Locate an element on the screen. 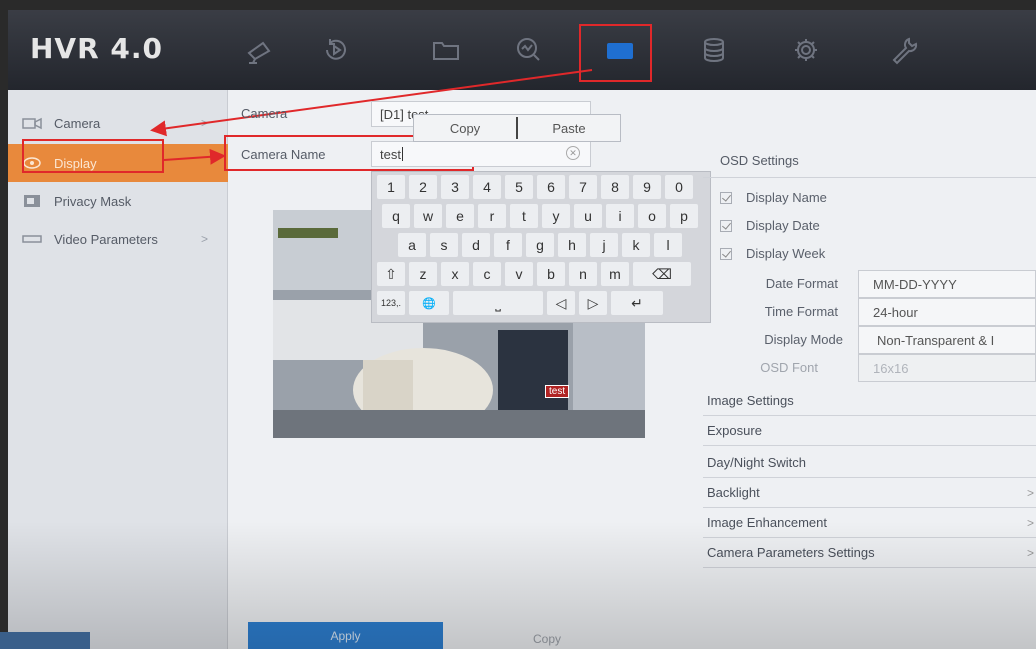 This screenshot has height=649, width=1036. key-s: s is located at coordinates (444, 245).